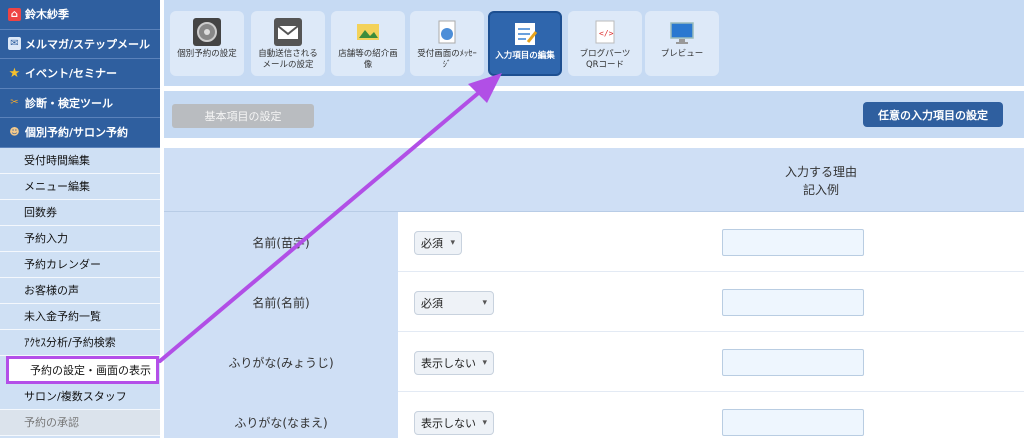  I want to click on sidebar-sub-label: ｱｸｾｽ分析/予約検索, so click(70, 342).